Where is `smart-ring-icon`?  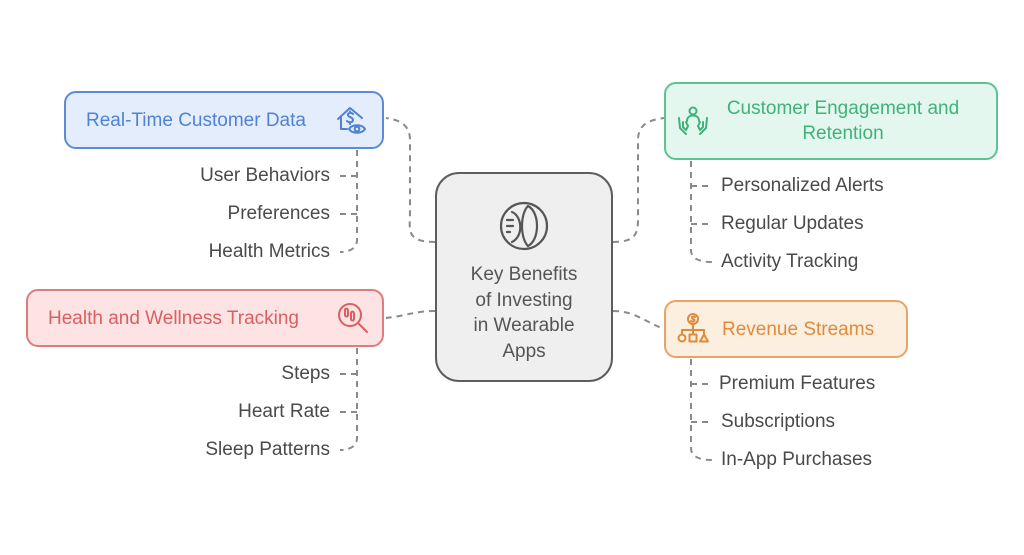 smart-ring-icon is located at coordinates (524, 226).